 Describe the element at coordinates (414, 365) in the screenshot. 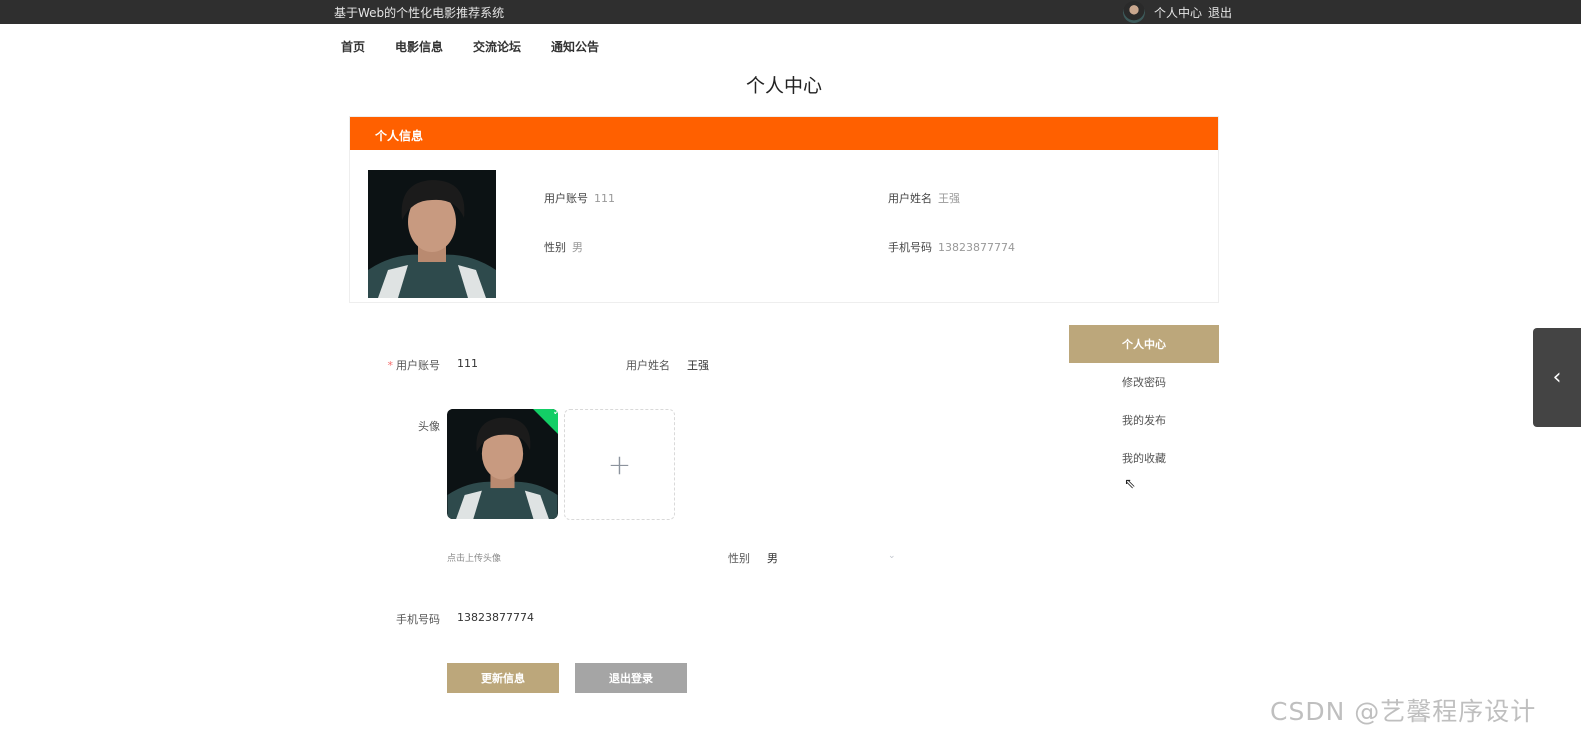

I see `account-field-label: * 用户账号` at that location.